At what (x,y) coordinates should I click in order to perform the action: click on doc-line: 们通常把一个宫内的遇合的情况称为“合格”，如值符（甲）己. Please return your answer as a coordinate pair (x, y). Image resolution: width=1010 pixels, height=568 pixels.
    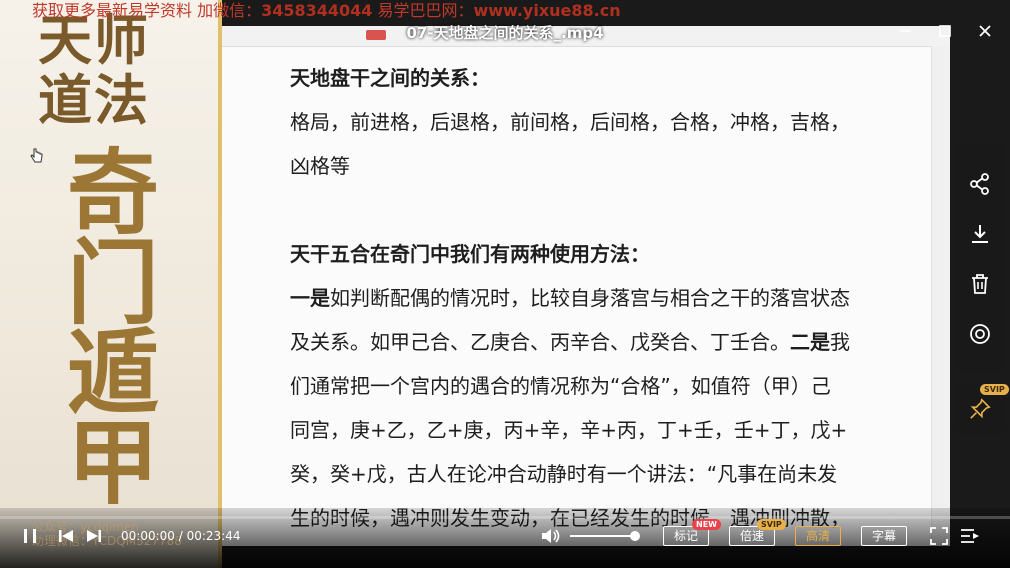
    Looking at the image, I should click on (560, 386).